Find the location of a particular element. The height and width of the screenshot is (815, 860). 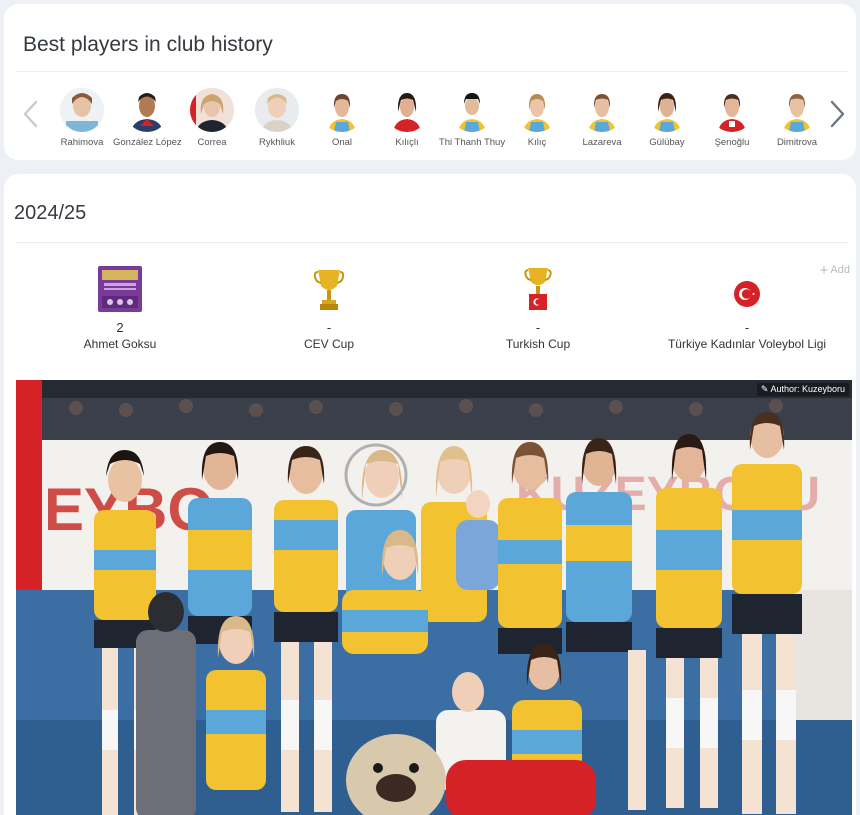

trophy-label: Turkish Cup is located at coordinates (538, 344).